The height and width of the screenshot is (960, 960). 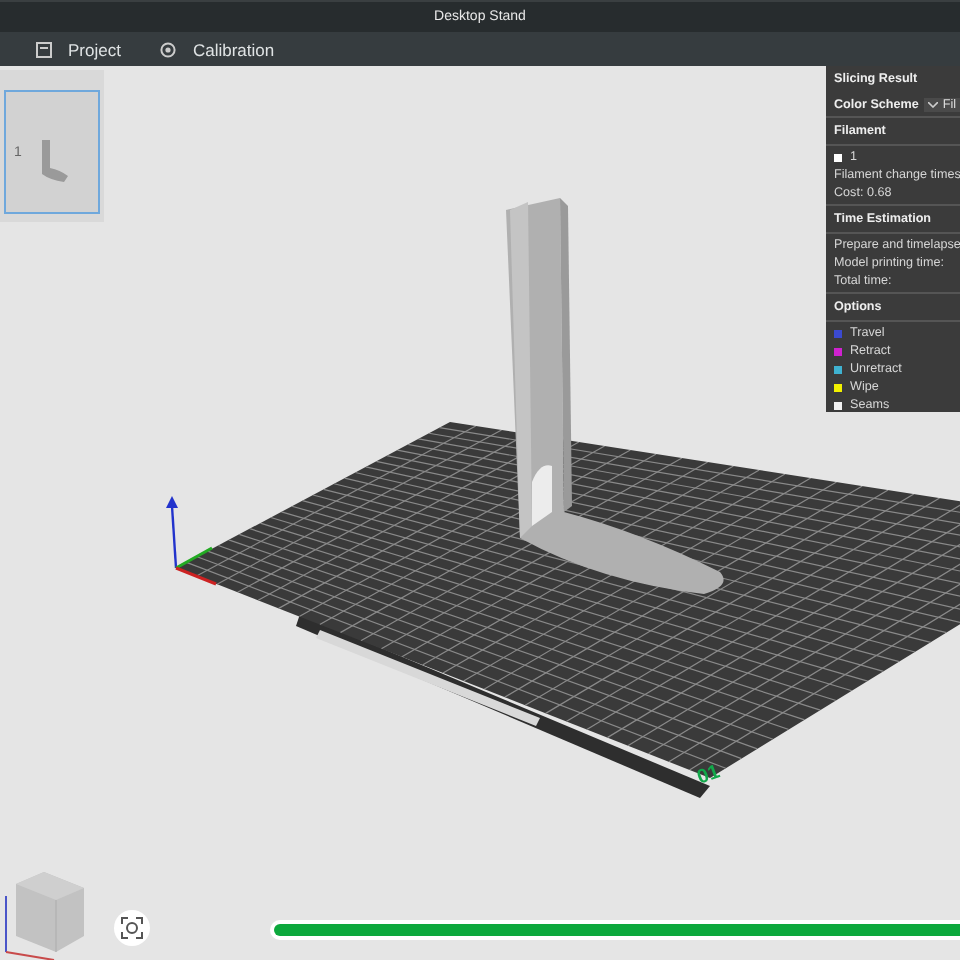 What do you see at coordinates (168, 49) in the screenshot?
I see `target-icon` at bounding box center [168, 49].